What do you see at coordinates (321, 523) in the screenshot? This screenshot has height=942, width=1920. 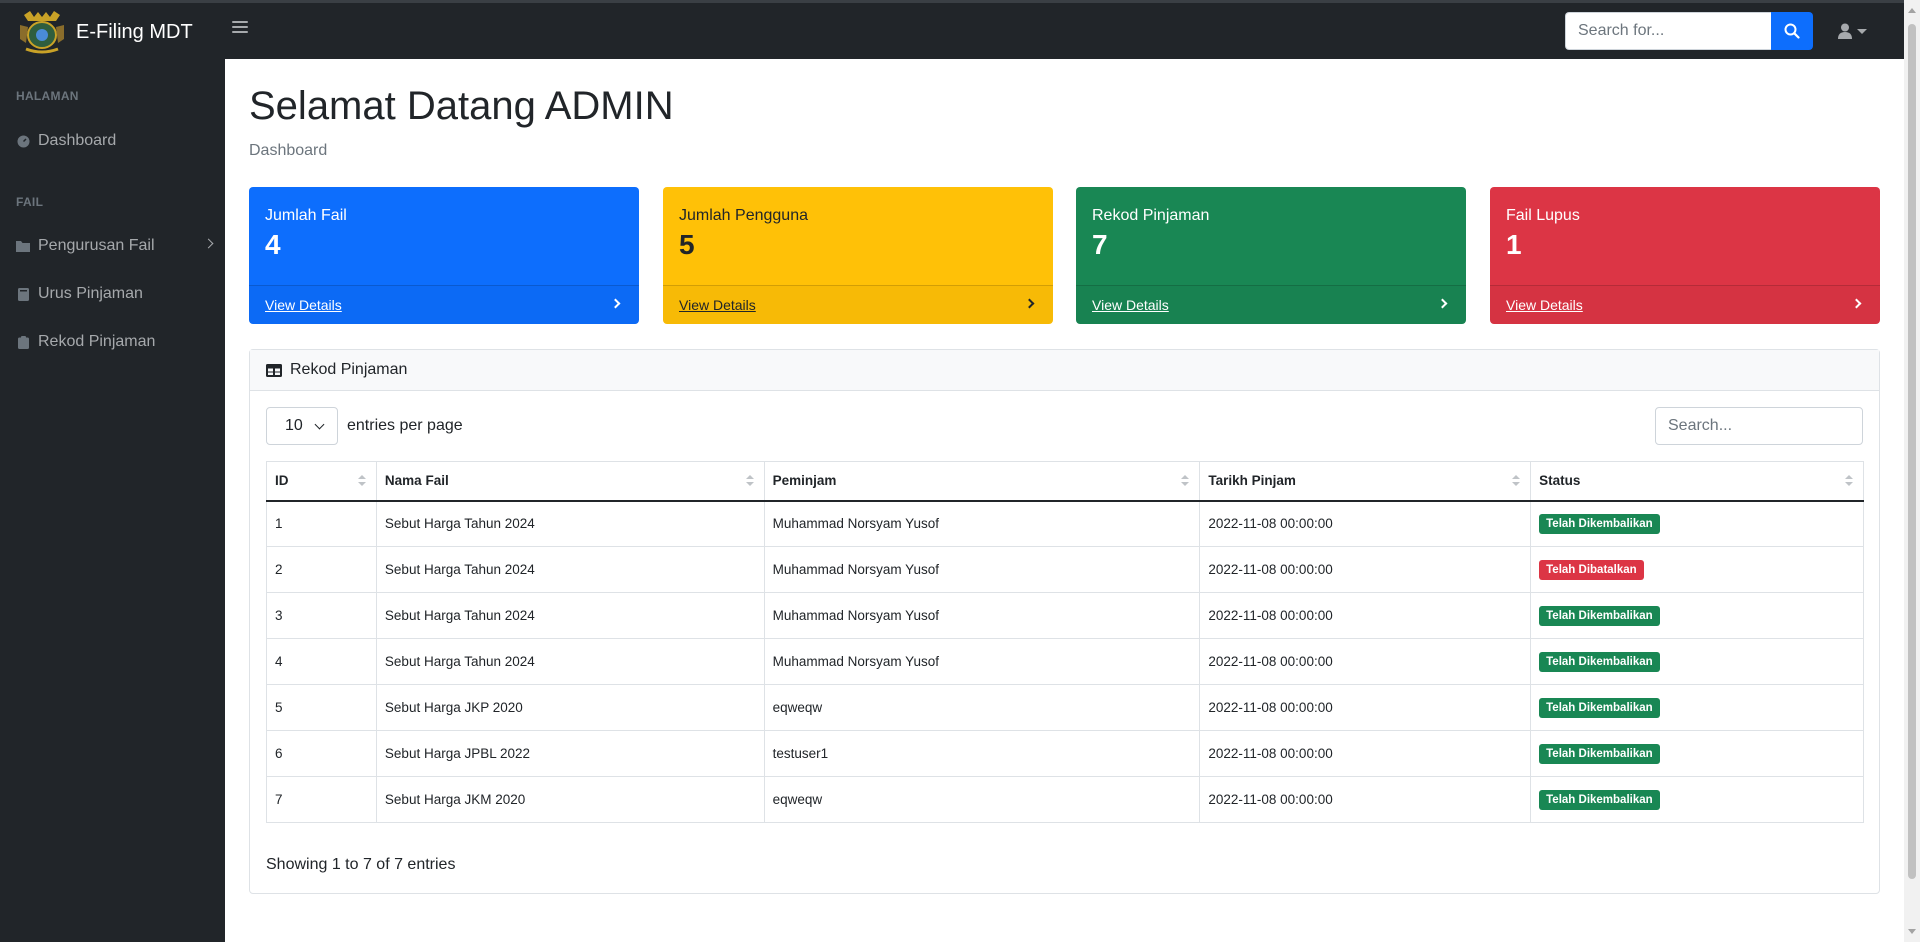 I see `cell-id: 1` at bounding box center [321, 523].